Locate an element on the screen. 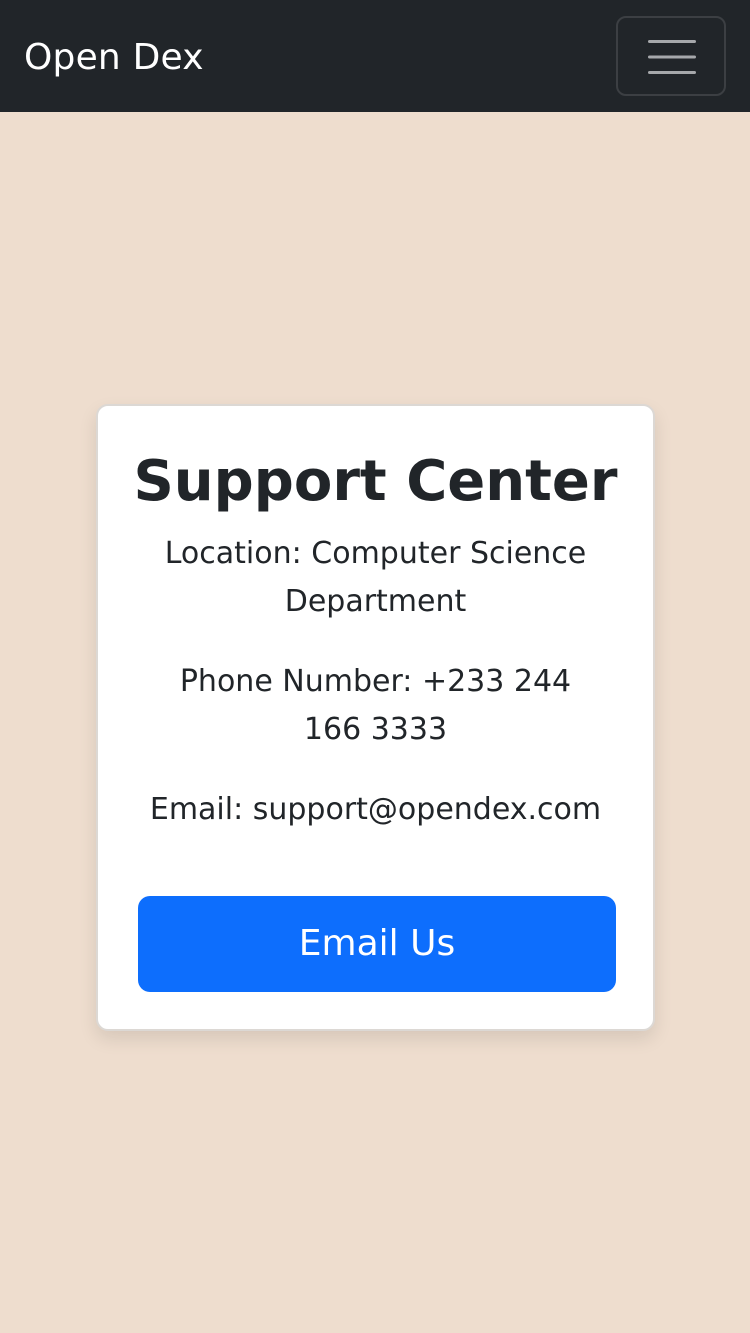  email-text: Email: support@opendex.com is located at coordinates (375, 809).